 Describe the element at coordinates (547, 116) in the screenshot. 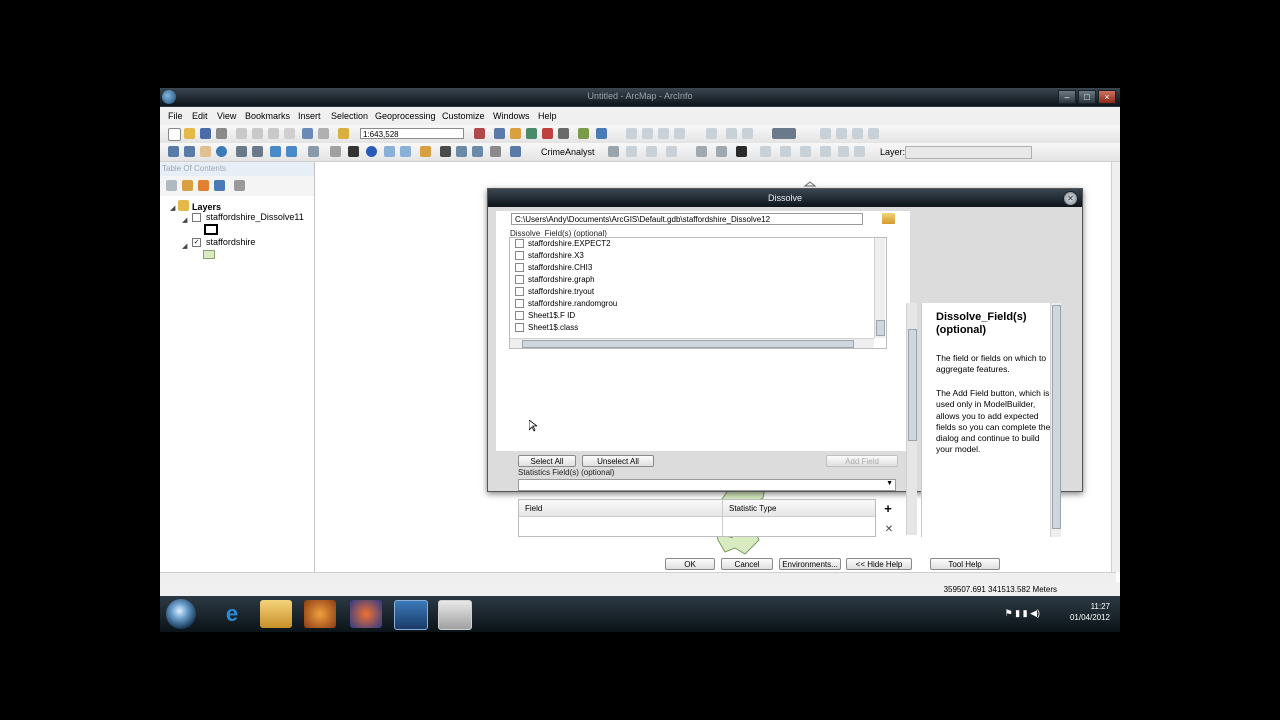

I see `menu-help: Help` at that location.